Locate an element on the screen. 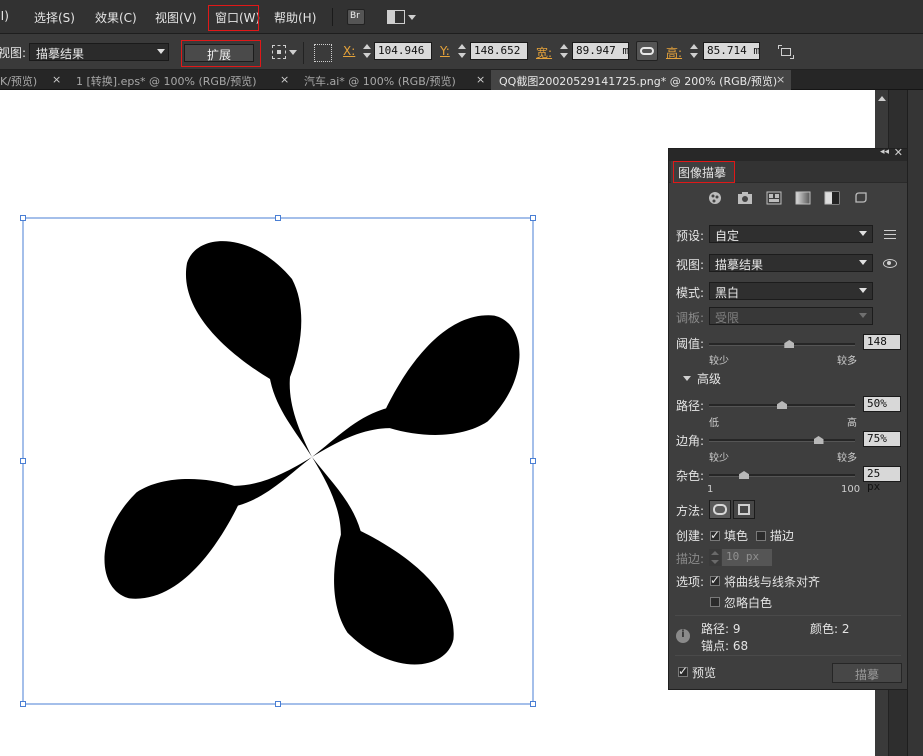 The image size is (923, 756). ignore-white-label: 忽略白色 is located at coordinates (748, 603).